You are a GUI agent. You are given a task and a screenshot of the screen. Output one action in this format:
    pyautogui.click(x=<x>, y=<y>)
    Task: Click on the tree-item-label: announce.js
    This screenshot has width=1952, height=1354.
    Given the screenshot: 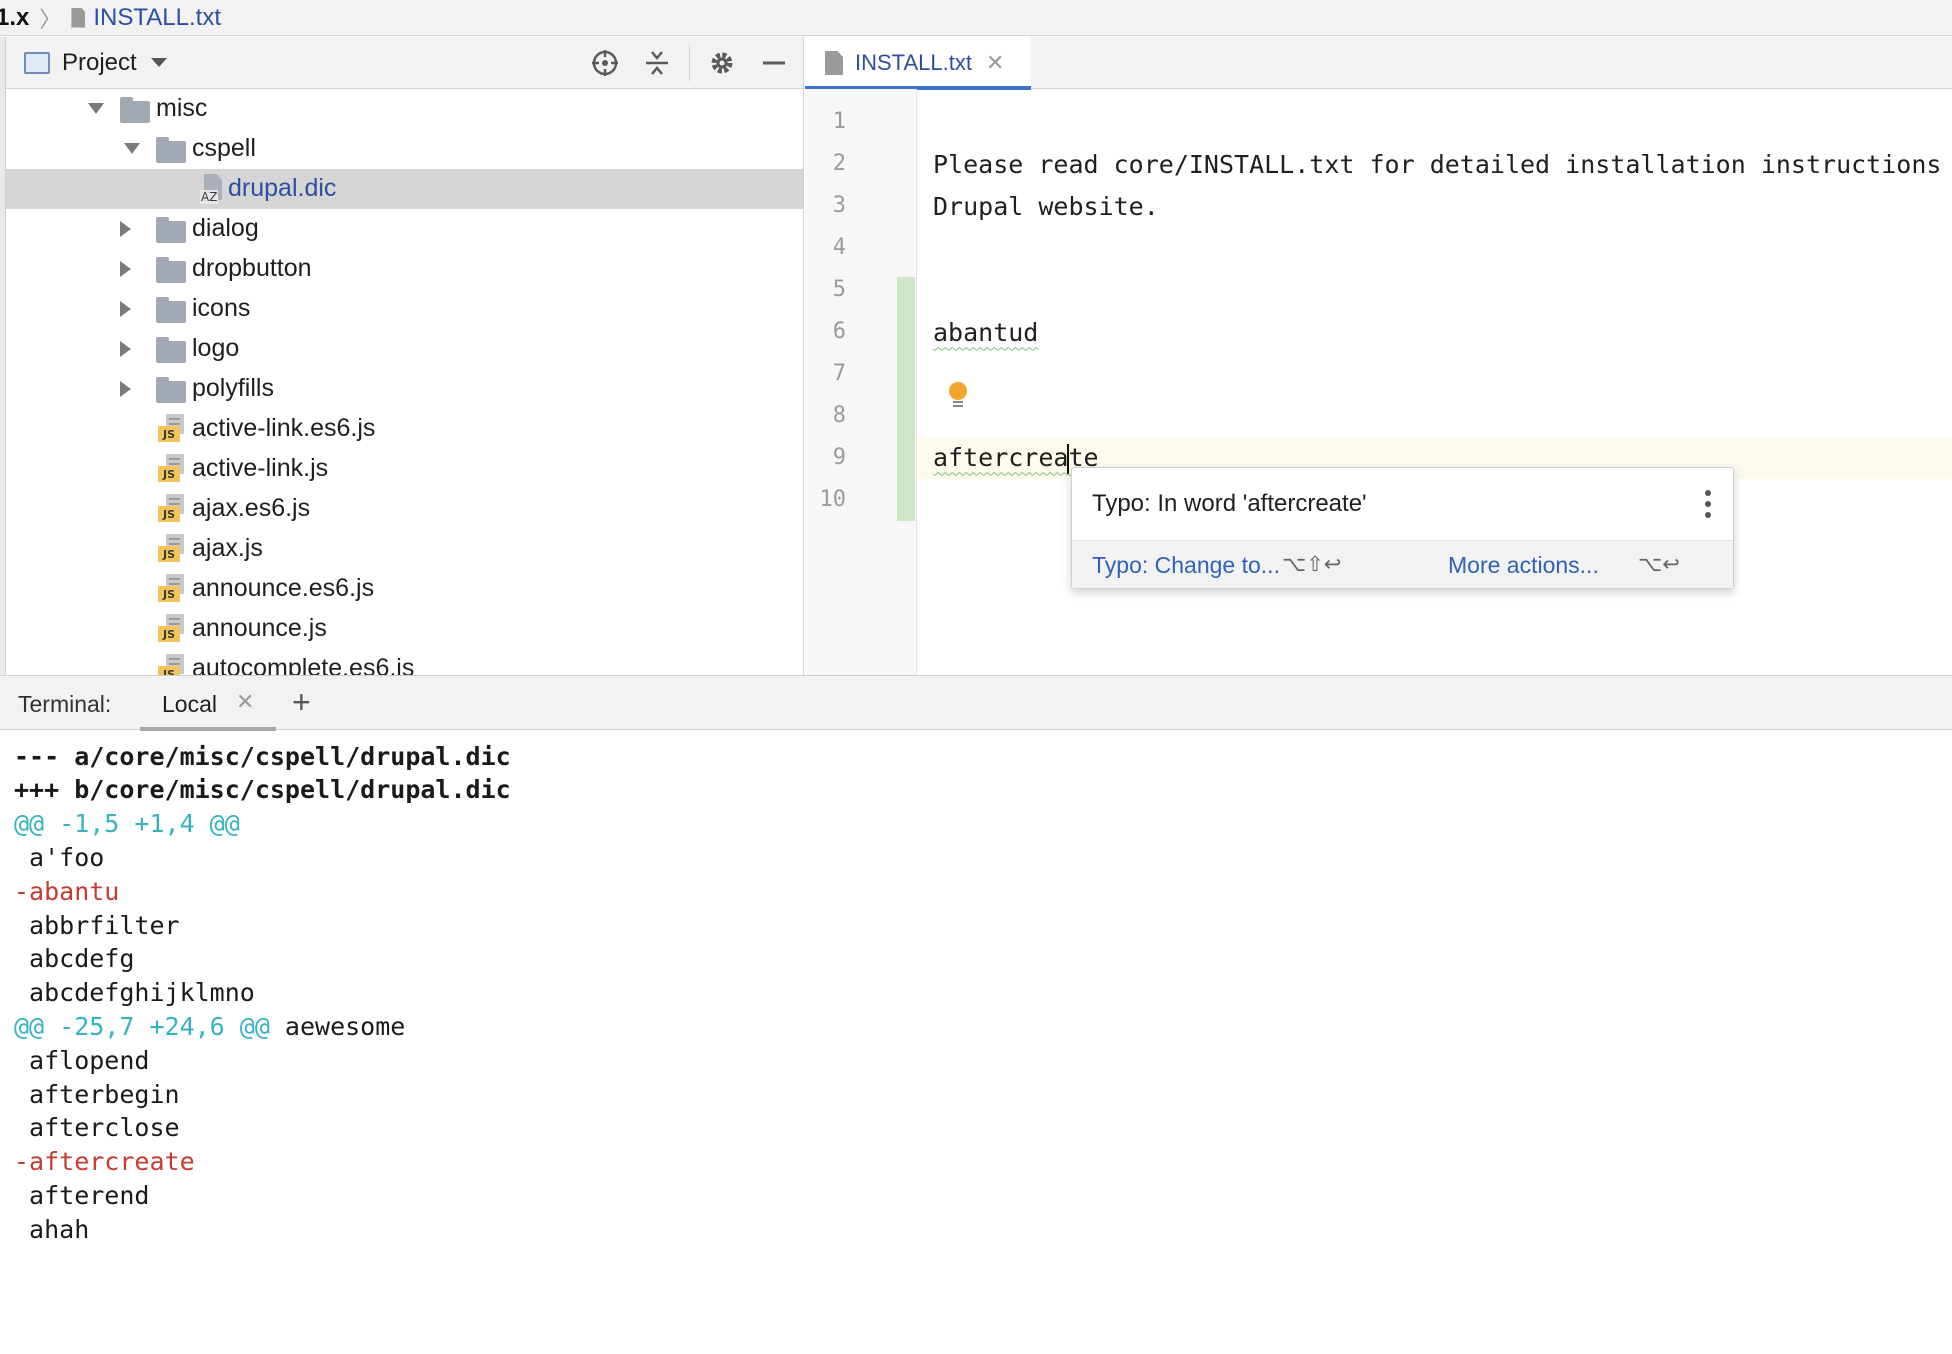 What is the action you would take?
    pyautogui.click(x=259, y=628)
    